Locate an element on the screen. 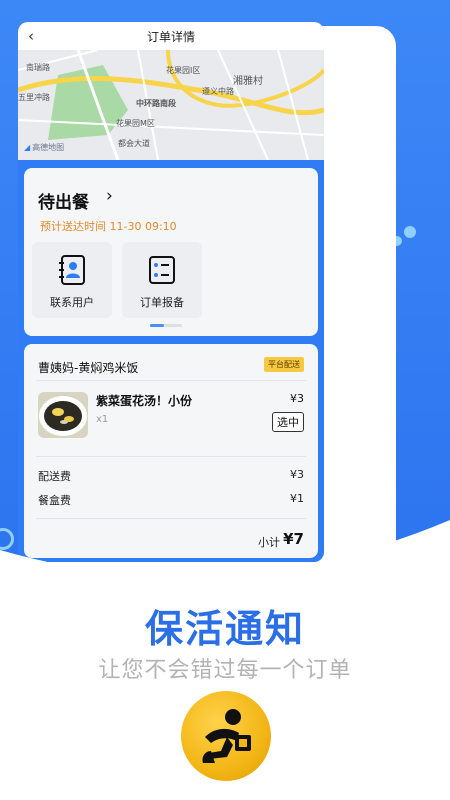  platform-delivery-badge: 平台配送 is located at coordinates (284, 364).